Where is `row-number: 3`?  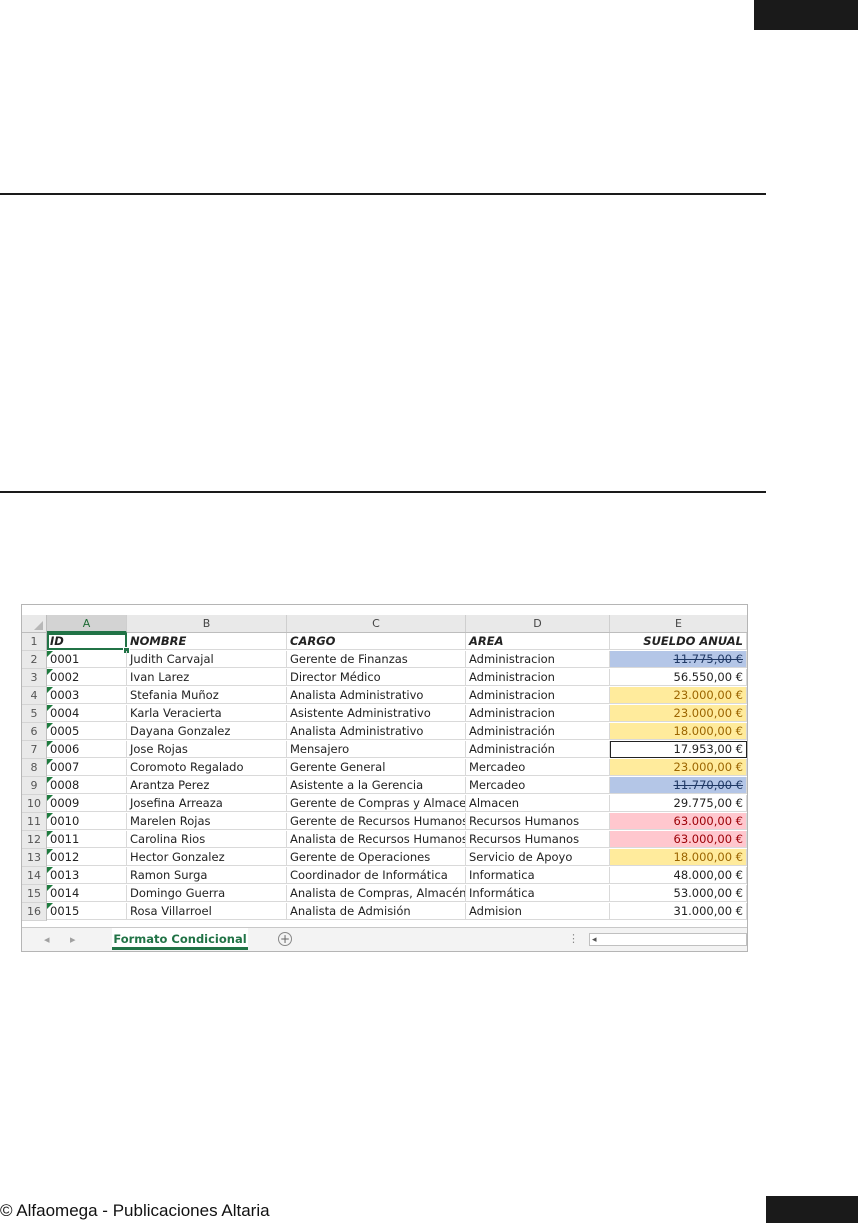
row-number: 3 is located at coordinates (34, 678).